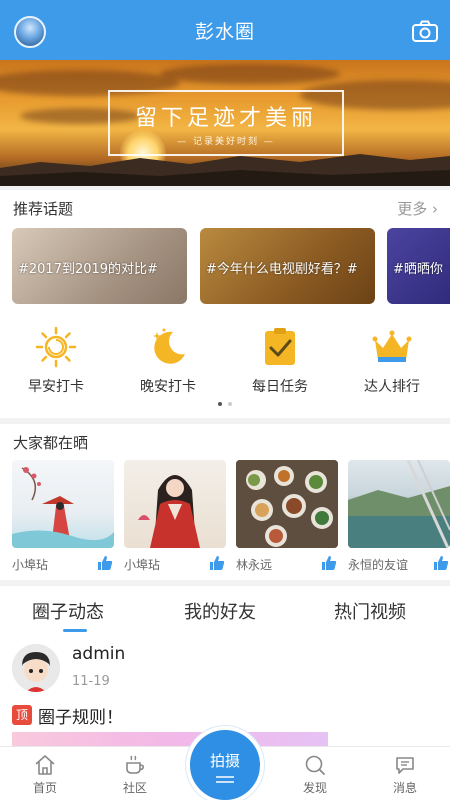  Describe the element at coordinates (392, 387) in the screenshot. I see `quick-label: 达人排行` at that location.